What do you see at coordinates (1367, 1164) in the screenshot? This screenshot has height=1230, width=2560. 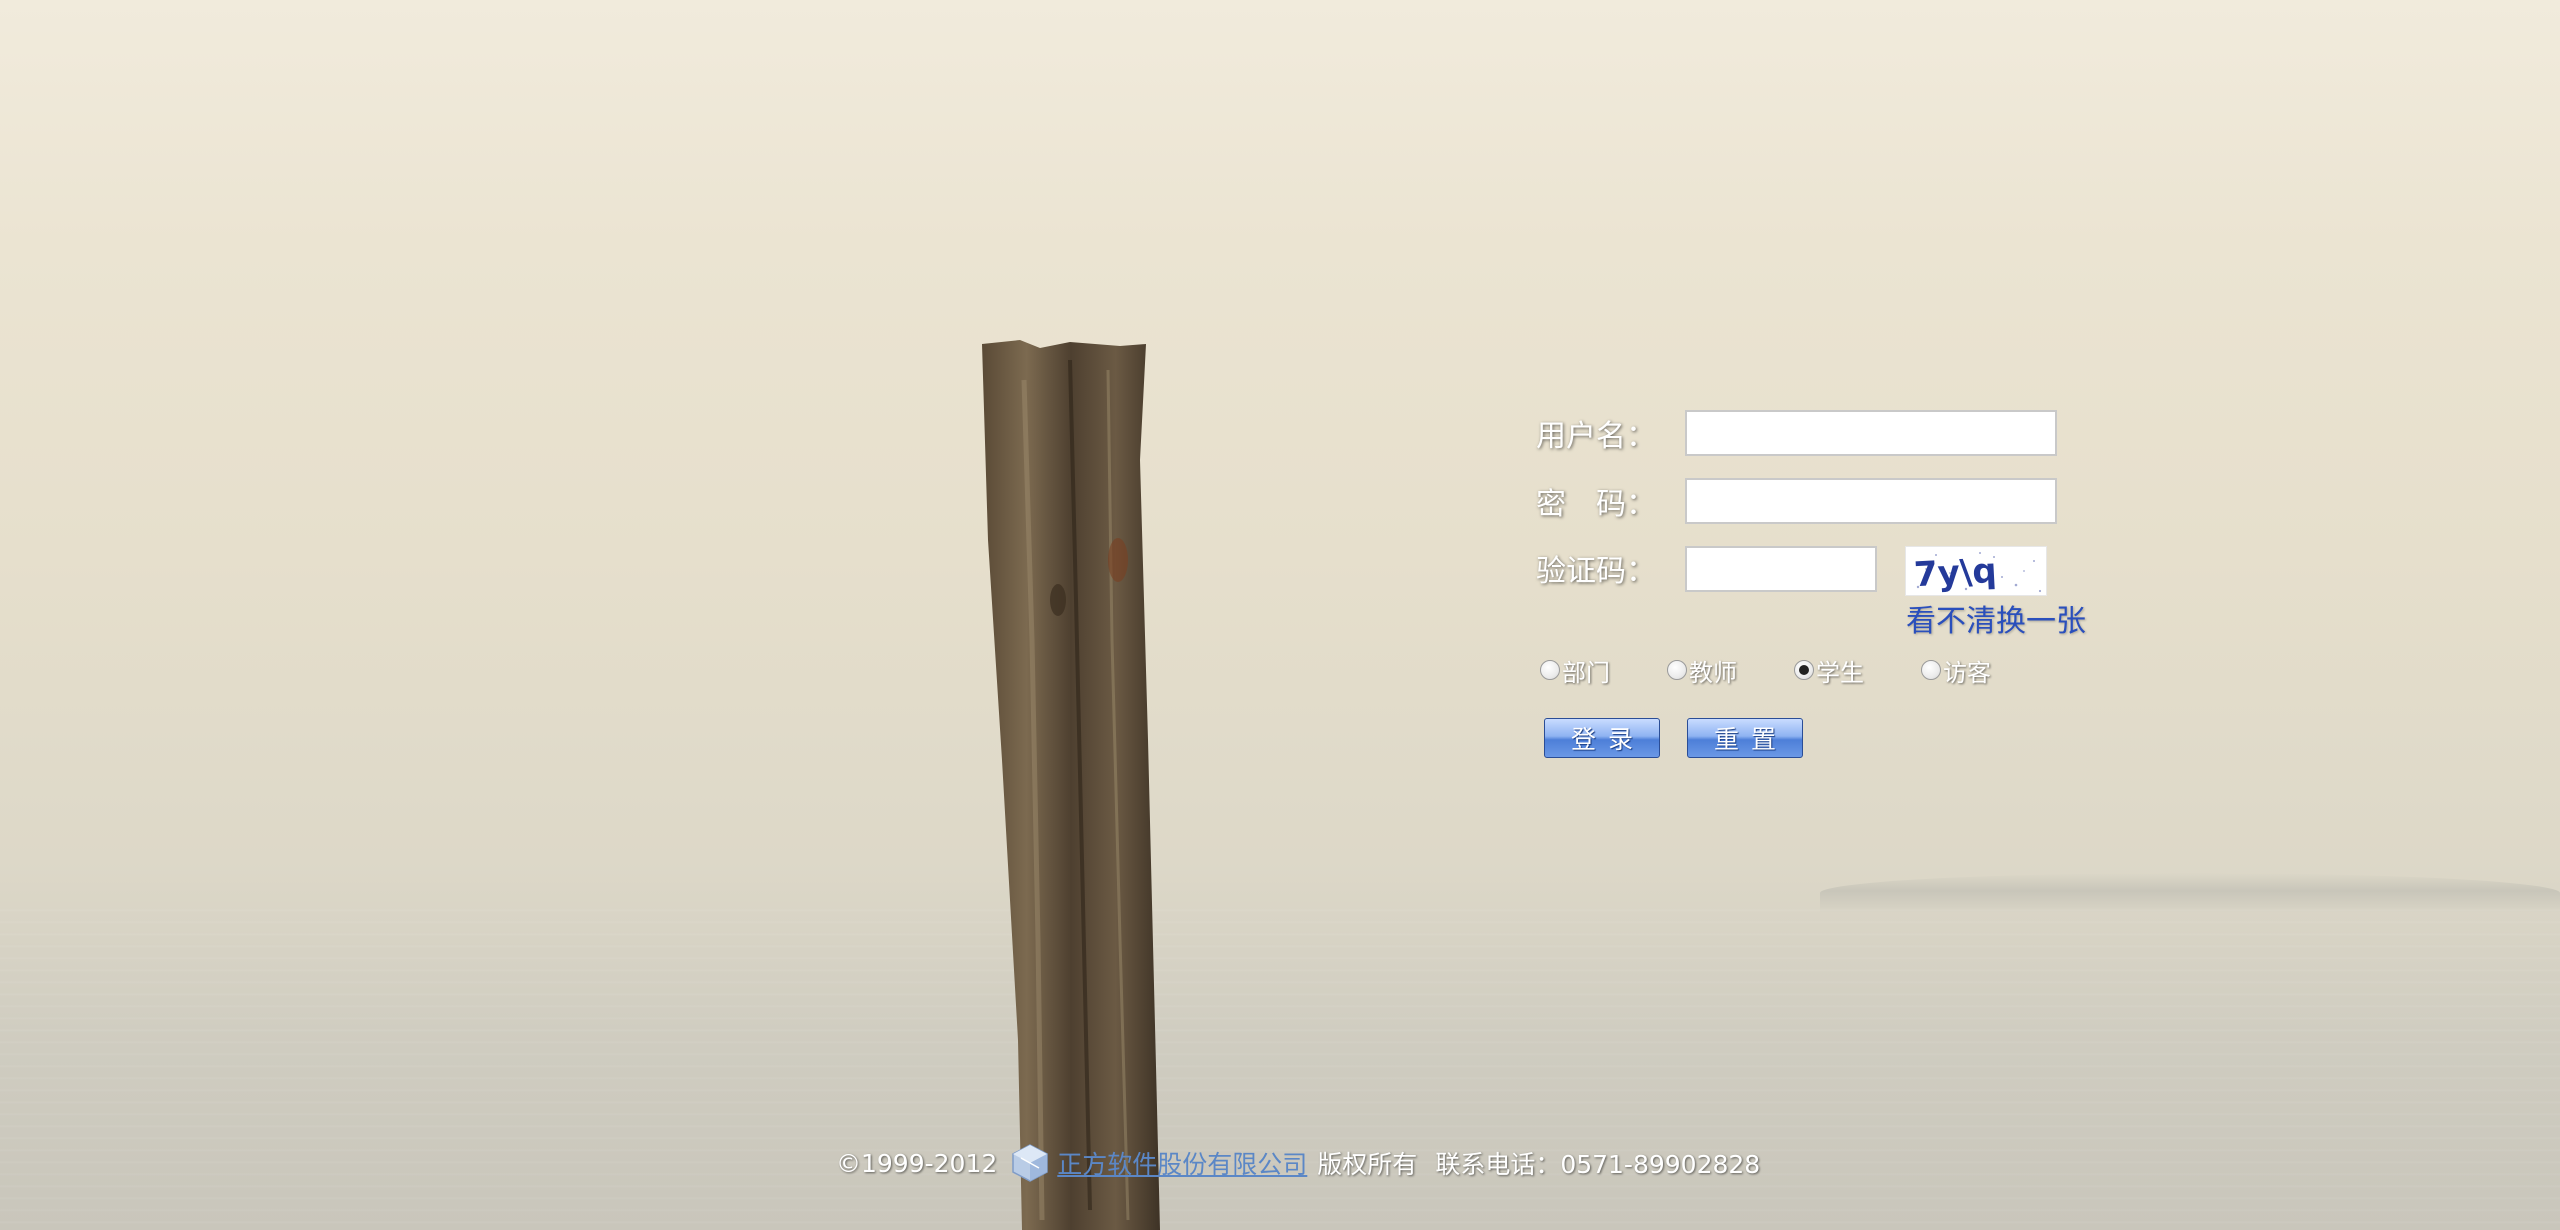 I see `rights-text: 版权所有` at bounding box center [1367, 1164].